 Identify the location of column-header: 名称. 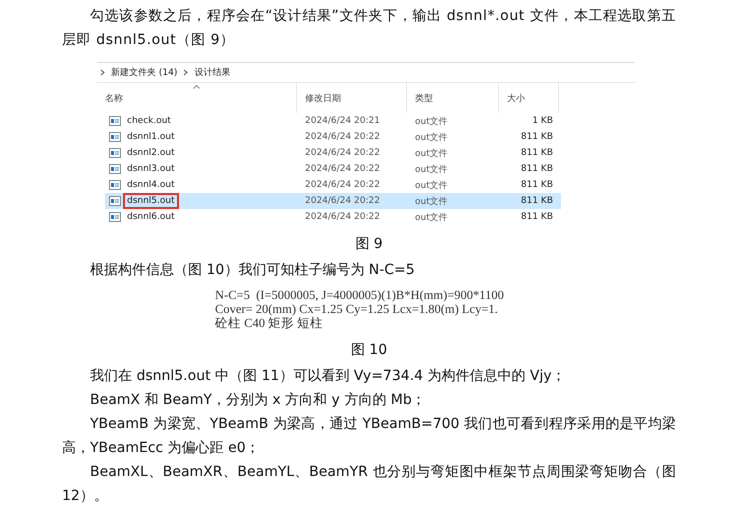
(197, 98).